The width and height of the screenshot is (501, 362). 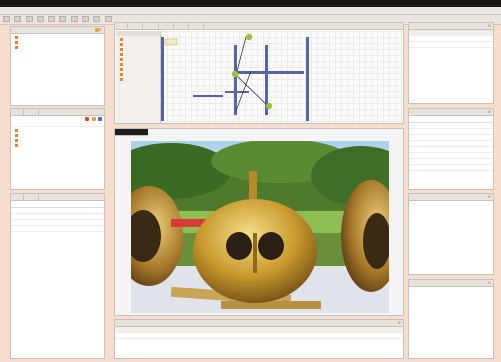 What do you see at coordinates (17, 112) in the screenshot?
I see `tab-outline` at bounding box center [17, 112].